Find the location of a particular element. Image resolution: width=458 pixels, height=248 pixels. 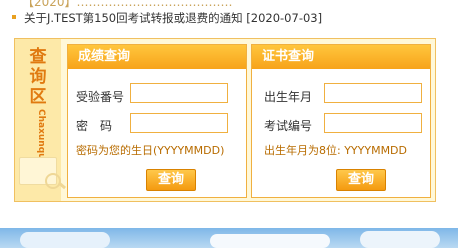

magnifier-handle-icon is located at coordinates (62, 185).